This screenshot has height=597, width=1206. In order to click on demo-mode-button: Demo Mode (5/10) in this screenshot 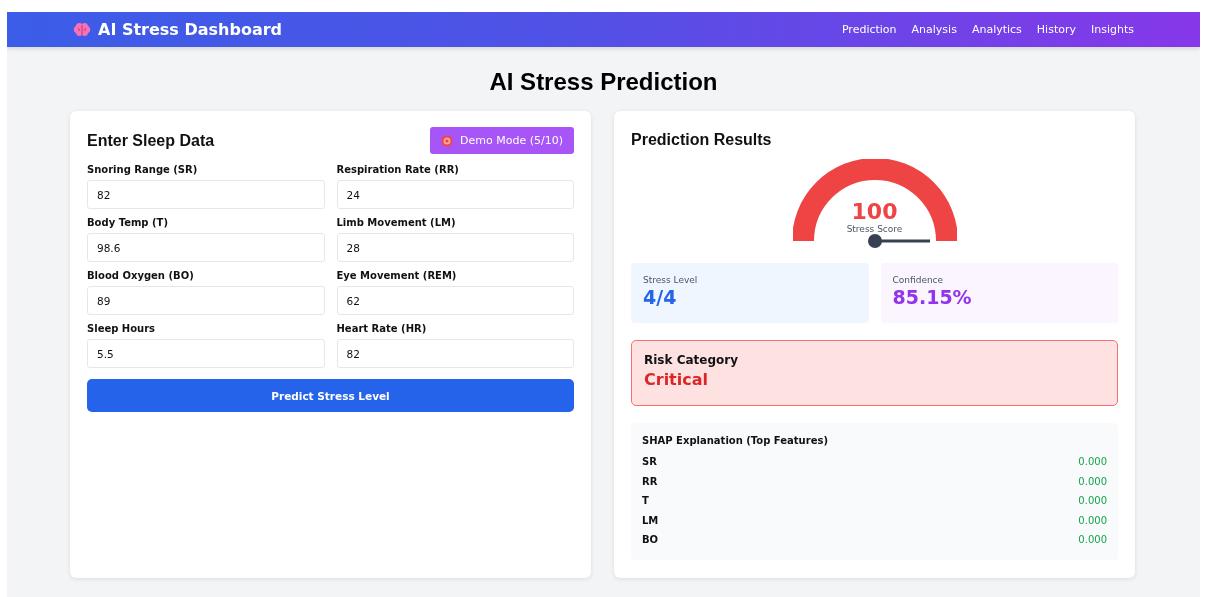, I will do `click(502, 140)`.